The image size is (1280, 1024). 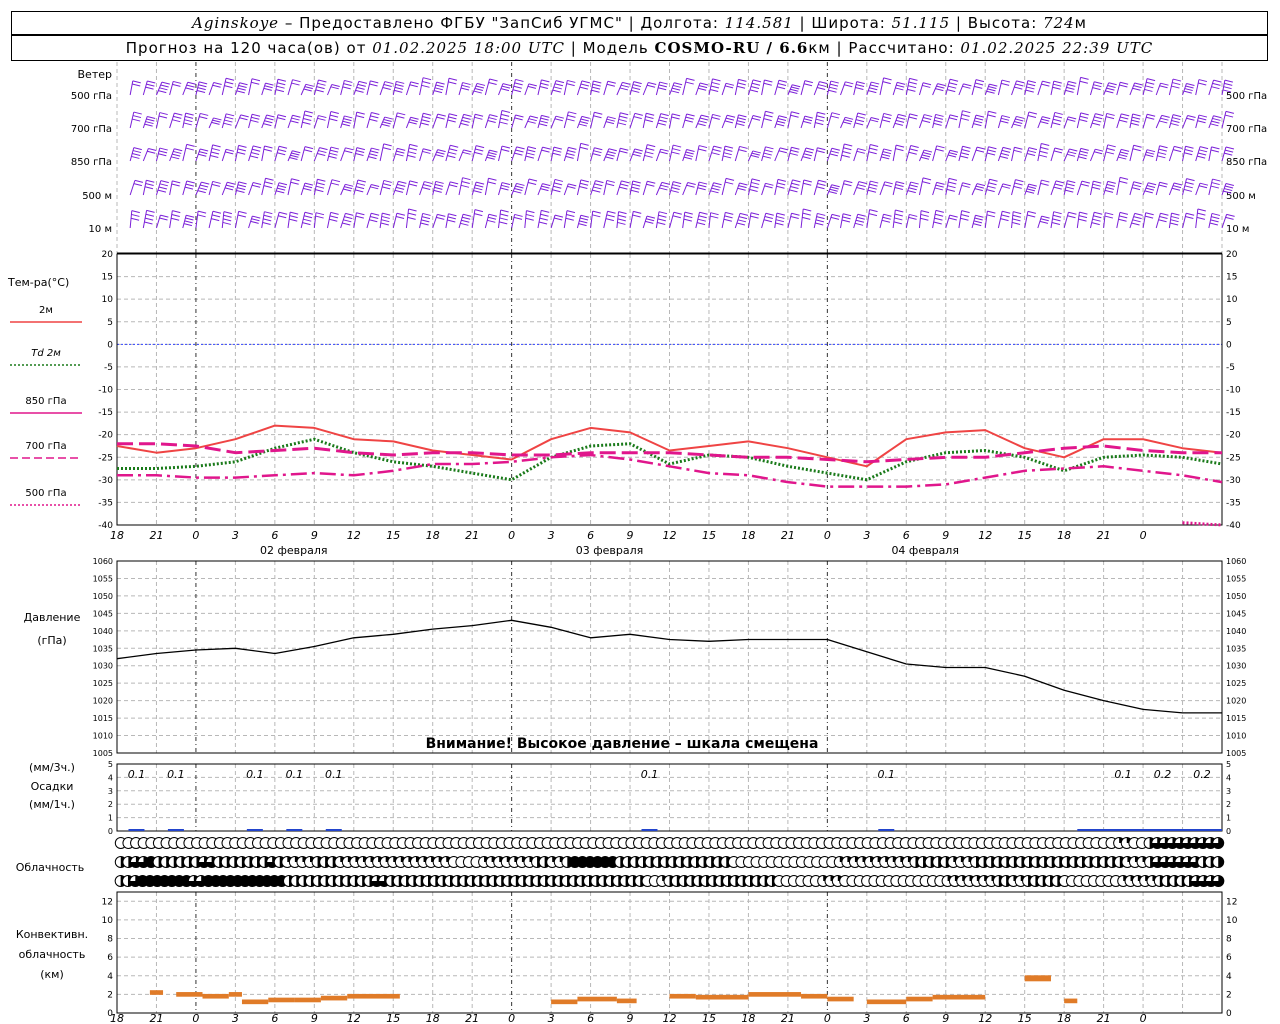 I want to click on precip-value-label: 0.1, so click(x=1123, y=774).